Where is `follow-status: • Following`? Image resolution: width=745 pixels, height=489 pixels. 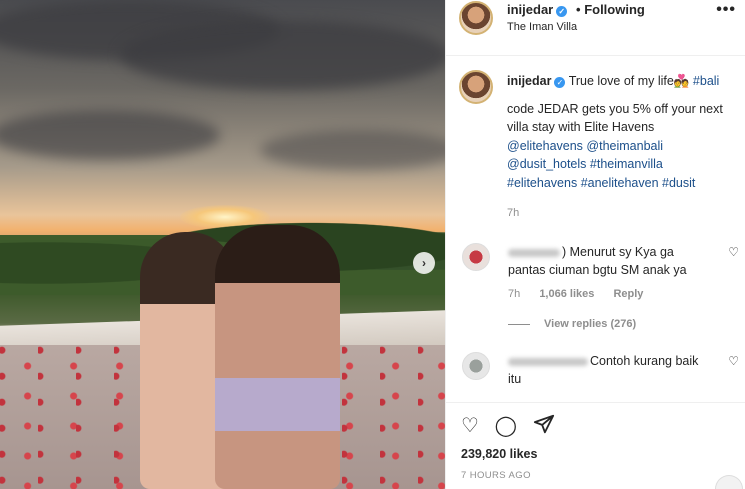 follow-status: • Following is located at coordinates (610, 9).